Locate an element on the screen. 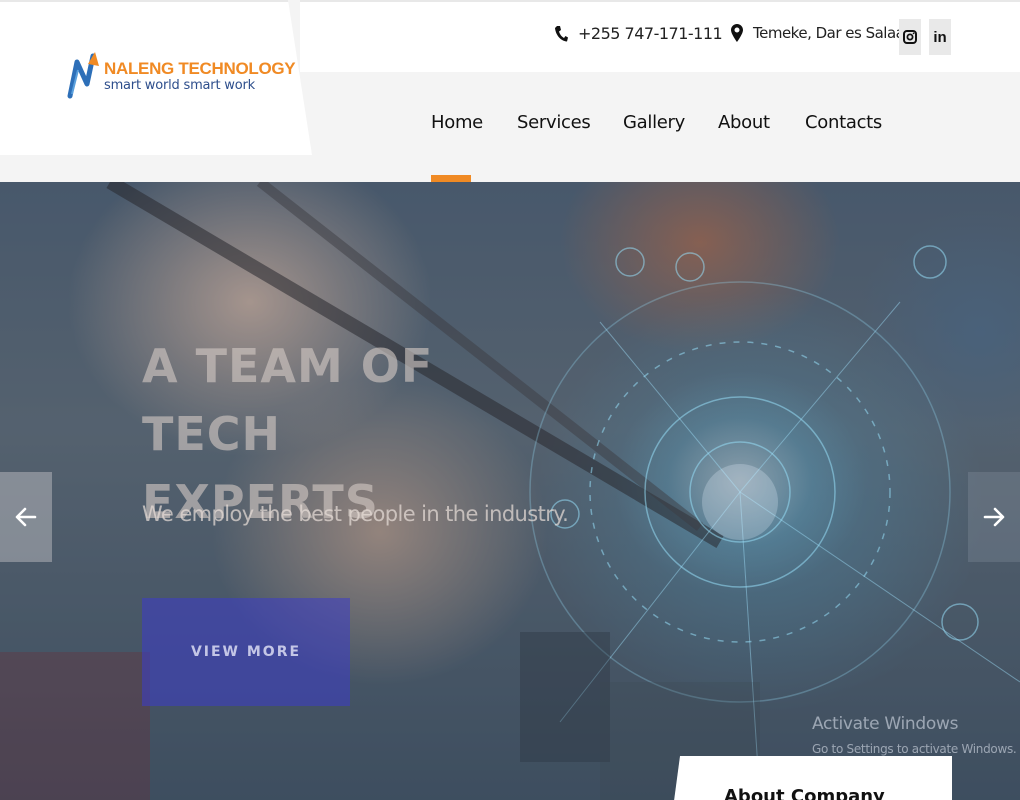  slider-next-button is located at coordinates (994, 517).